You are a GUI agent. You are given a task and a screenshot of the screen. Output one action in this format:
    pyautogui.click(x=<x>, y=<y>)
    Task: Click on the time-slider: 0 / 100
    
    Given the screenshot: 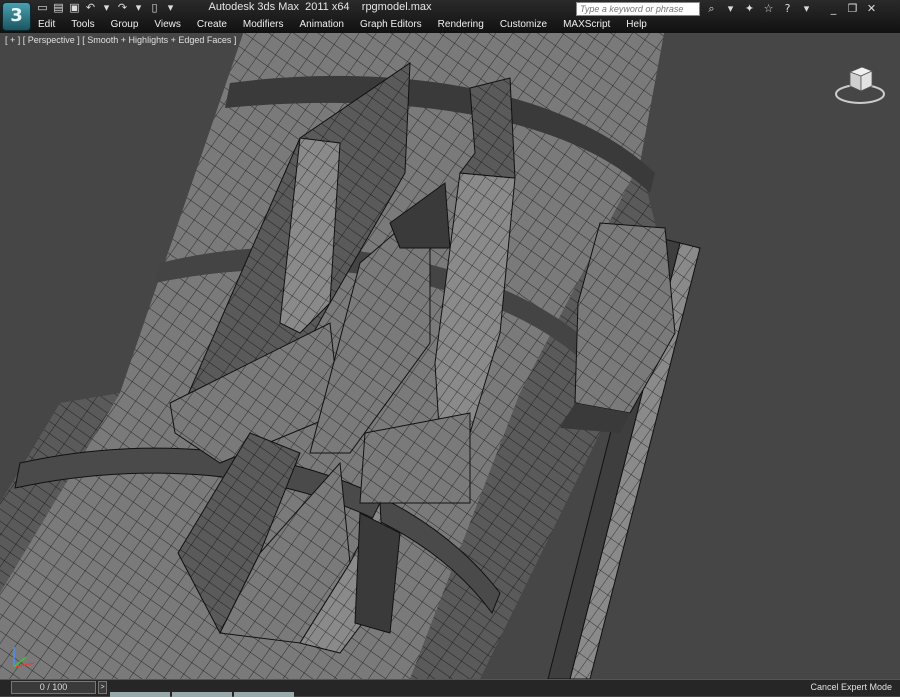 What is the action you would take?
    pyautogui.click(x=53, y=687)
    